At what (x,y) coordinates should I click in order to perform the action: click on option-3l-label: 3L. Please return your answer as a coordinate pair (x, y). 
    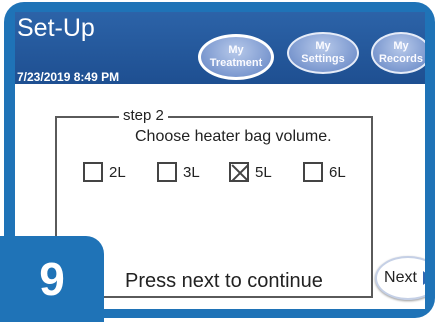
    Looking at the image, I should click on (191, 172).